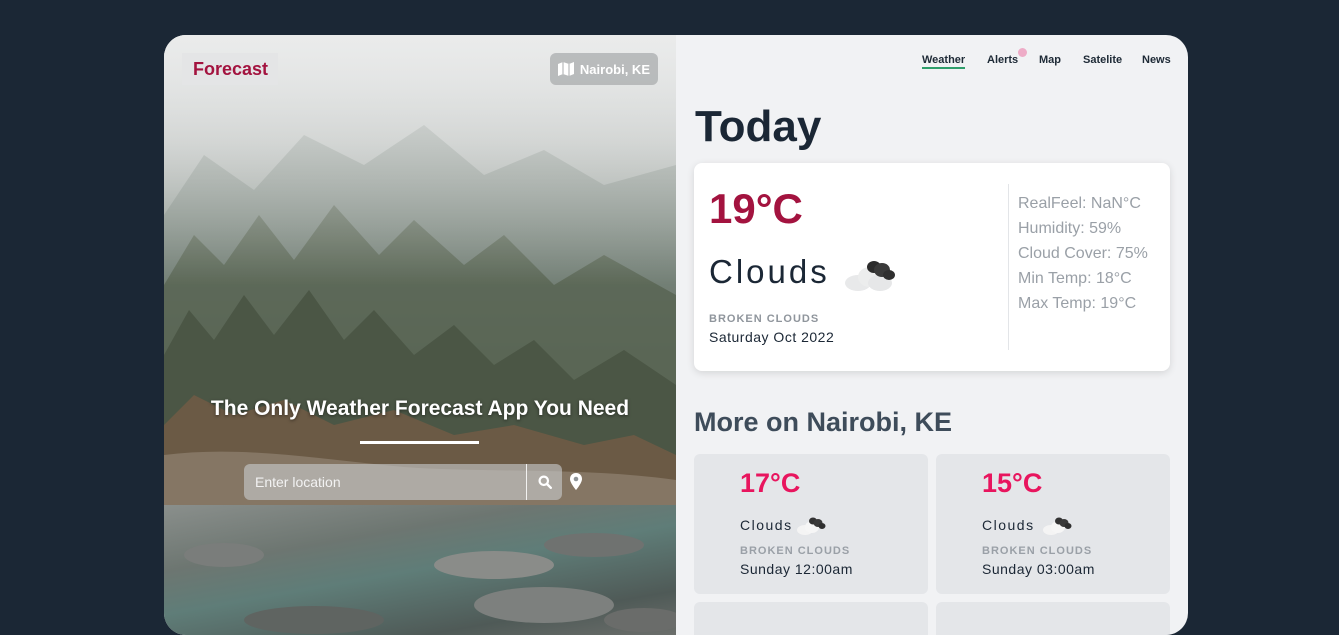 This screenshot has height=635, width=1339. I want to click on forecast-temperature: 15°C, so click(1012, 483).